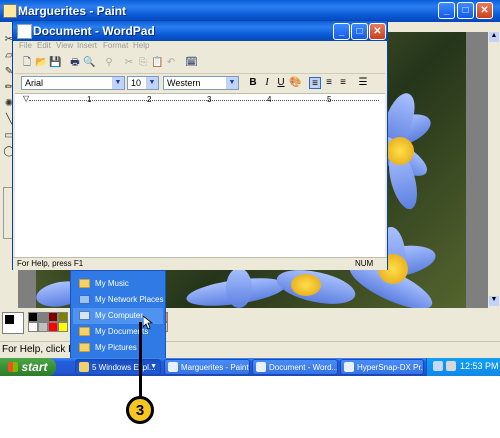 This screenshot has height=438, width=500. What do you see at coordinates (148, 323) in the screenshot?
I see `mouse-pointer-icon` at bounding box center [148, 323].